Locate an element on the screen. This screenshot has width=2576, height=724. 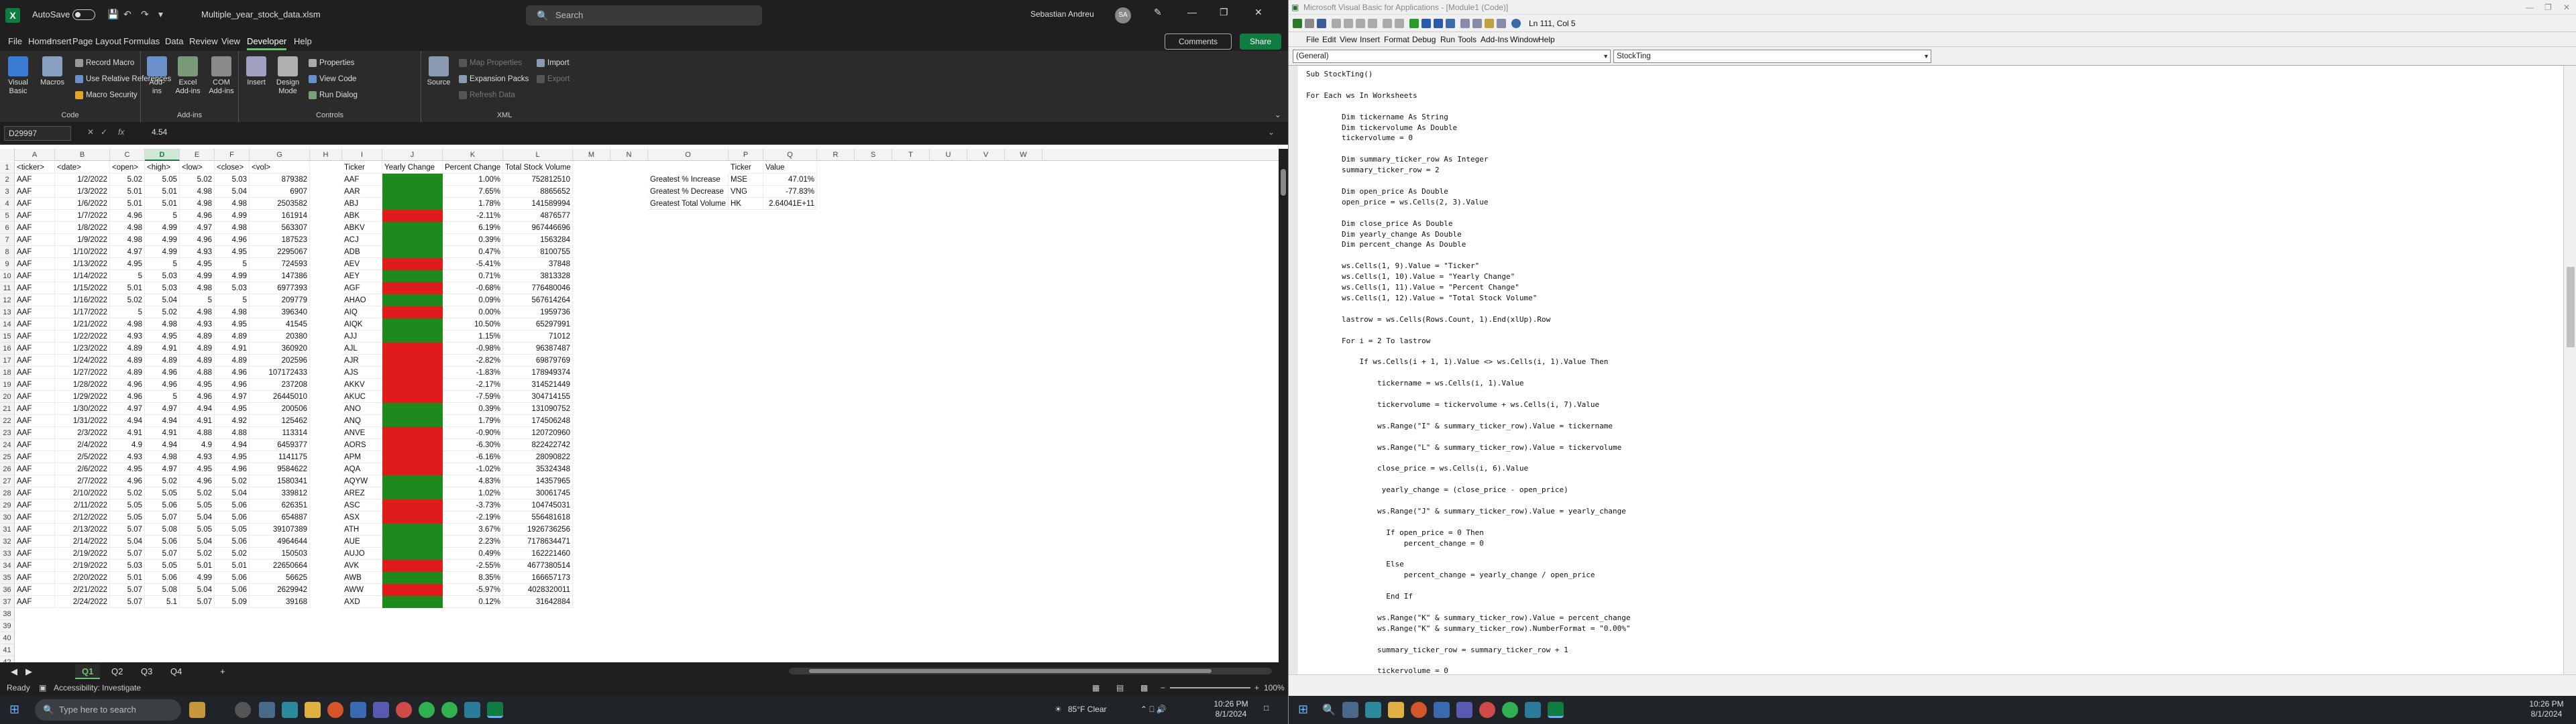
table-cell: 104745031 is located at coordinates (538, 505).